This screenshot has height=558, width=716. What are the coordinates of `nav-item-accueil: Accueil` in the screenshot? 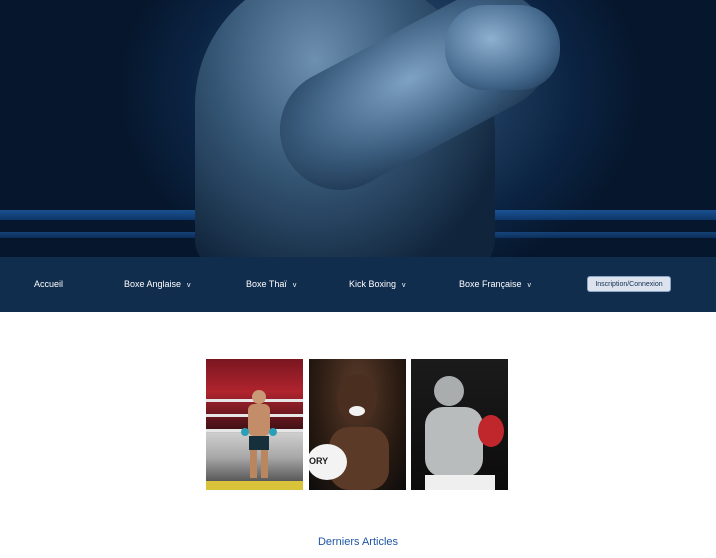 It's located at (48, 284).